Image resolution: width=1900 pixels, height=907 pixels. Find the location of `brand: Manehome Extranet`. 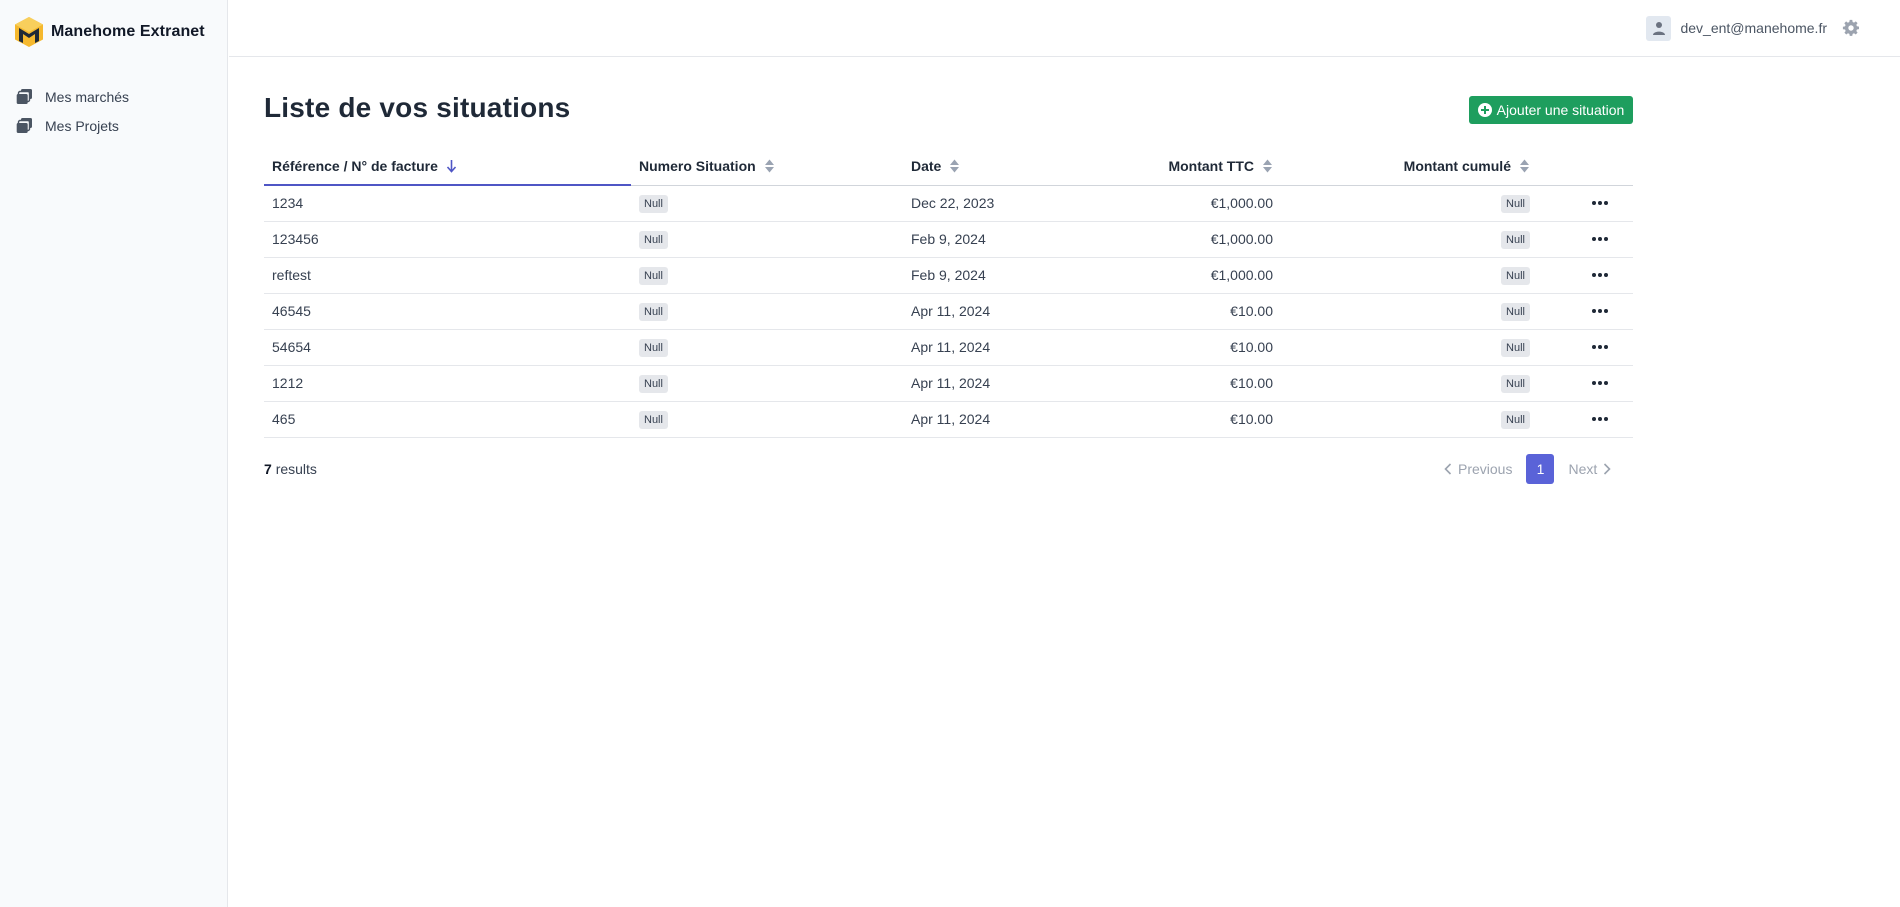

brand: Manehome Extranet is located at coordinates (109, 32).